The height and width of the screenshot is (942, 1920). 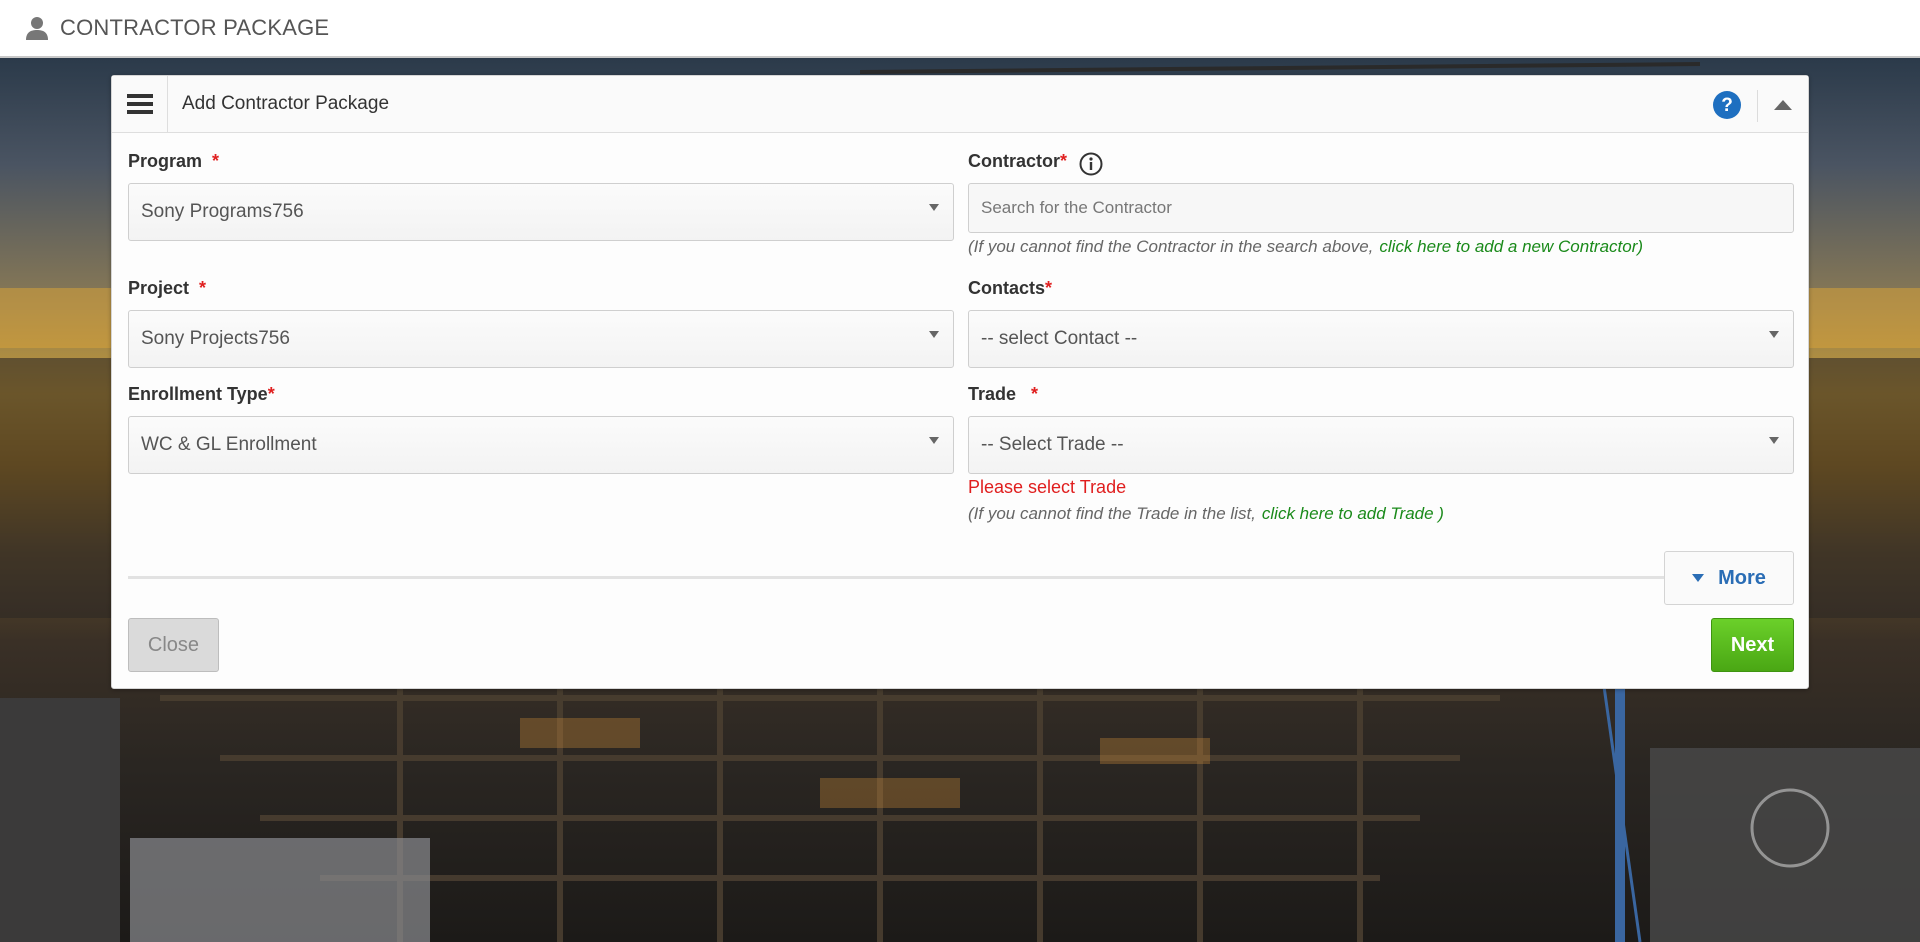 What do you see at coordinates (1010, 288) in the screenshot?
I see `contacts-label: Contacts*` at bounding box center [1010, 288].